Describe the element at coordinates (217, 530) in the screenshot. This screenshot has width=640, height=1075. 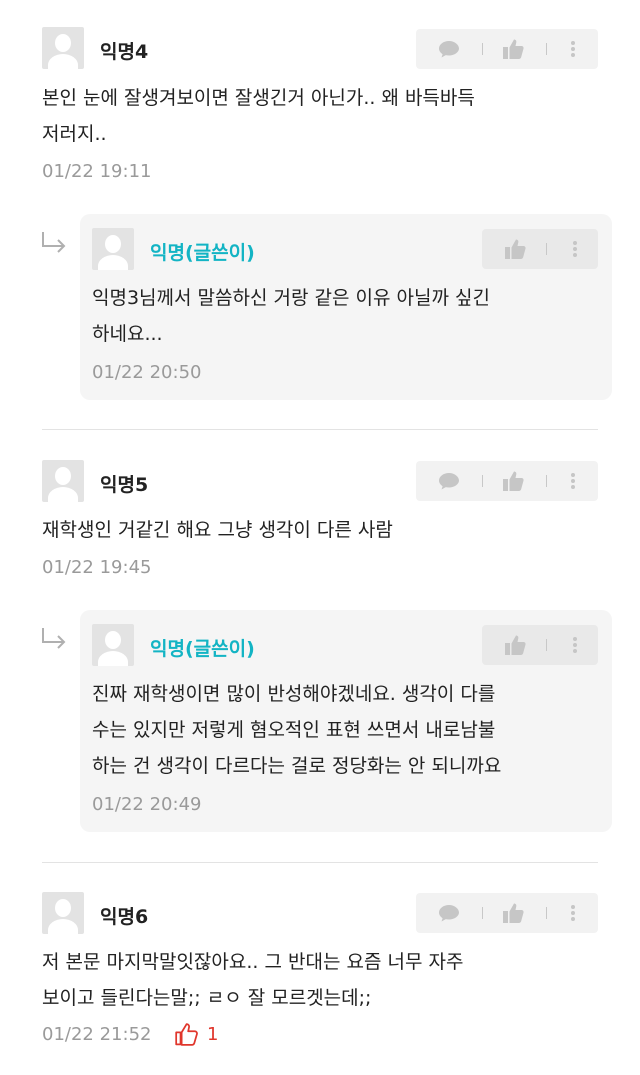
I see `comment-text-line: 재학생인 거같긴 해요 그냥 생각이 다른 사람` at that location.